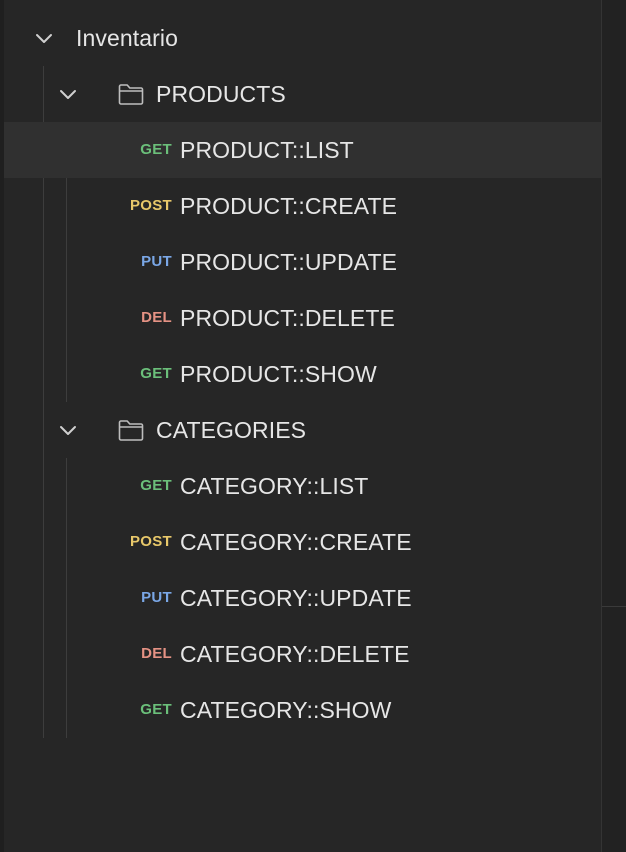 The image size is (626, 852). What do you see at coordinates (286, 710) in the screenshot?
I see `request-name: CATEGORY::SHOW` at bounding box center [286, 710].